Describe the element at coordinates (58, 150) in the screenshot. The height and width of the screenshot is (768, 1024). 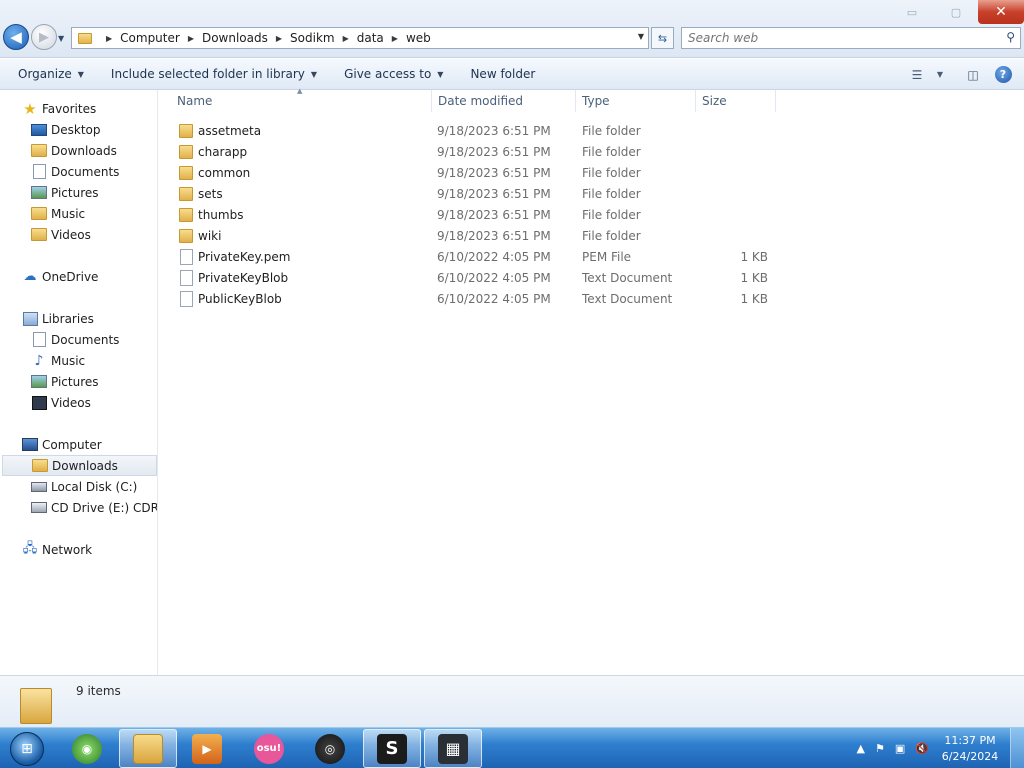
I see `nav-downloads-favorite: Downloads` at that location.